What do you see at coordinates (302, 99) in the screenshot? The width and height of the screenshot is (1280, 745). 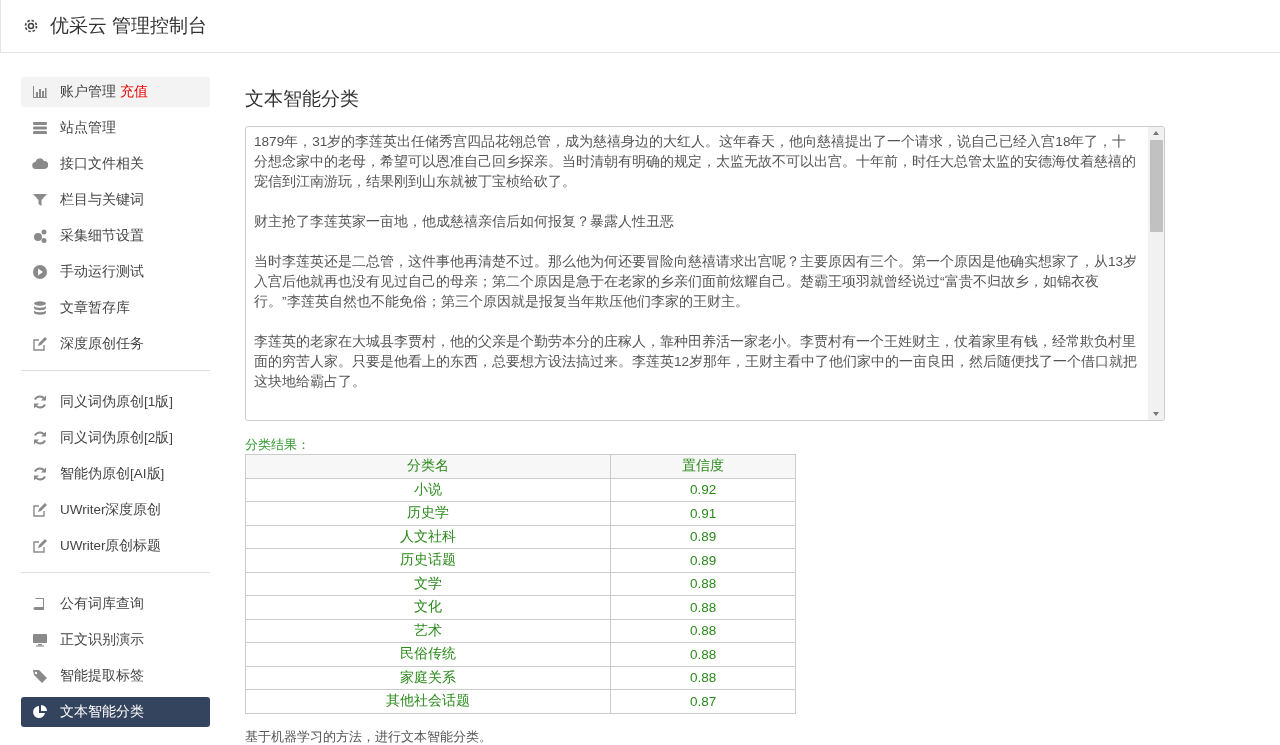 I see `page-title: 文本智能分类` at bounding box center [302, 99].